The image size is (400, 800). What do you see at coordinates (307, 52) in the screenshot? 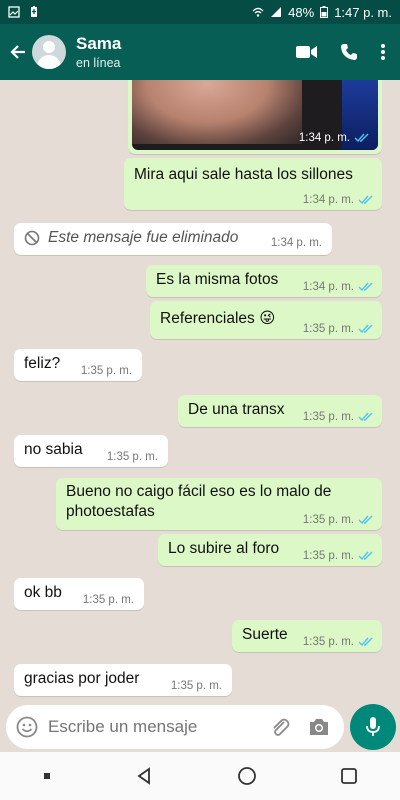
I see `video-call-icon` at bounding box center [307, 52].